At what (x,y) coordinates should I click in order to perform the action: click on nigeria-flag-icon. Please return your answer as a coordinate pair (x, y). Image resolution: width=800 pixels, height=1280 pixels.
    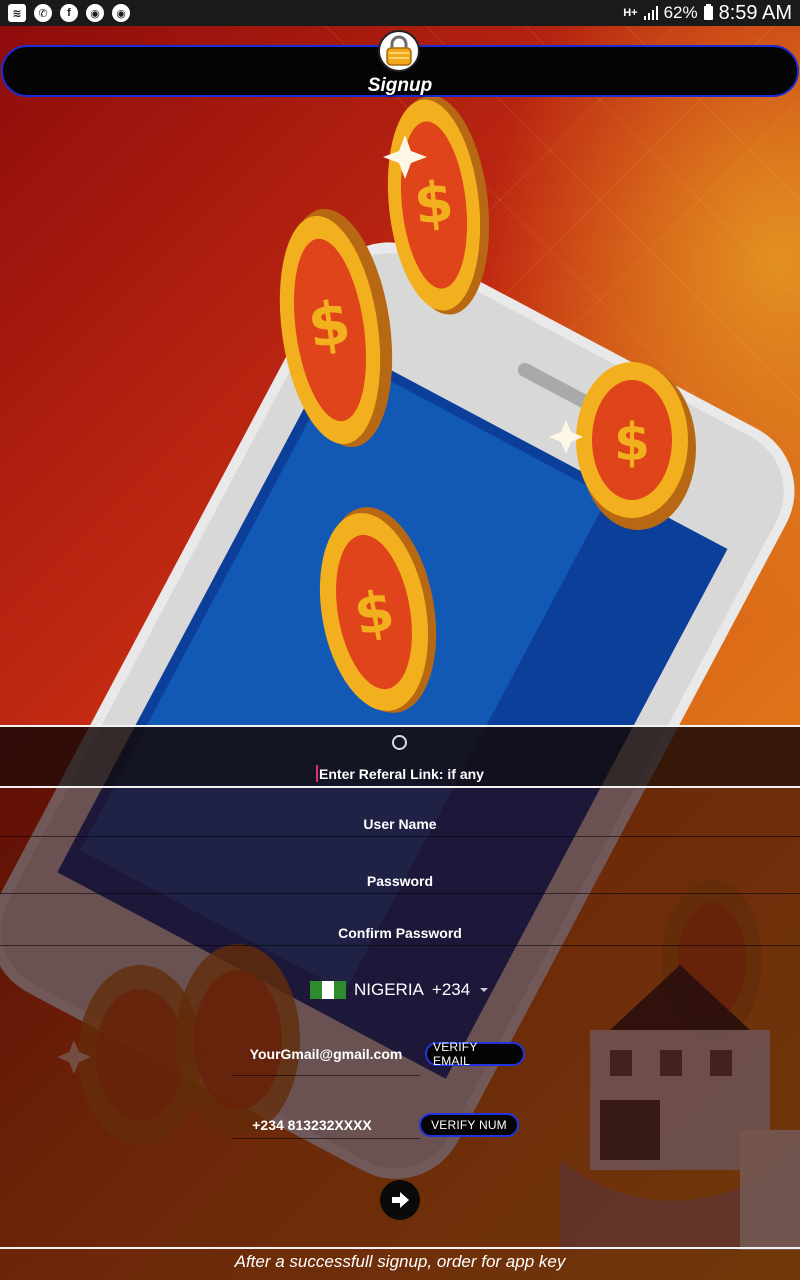
    Looking at the image, I should click on (328, 990).